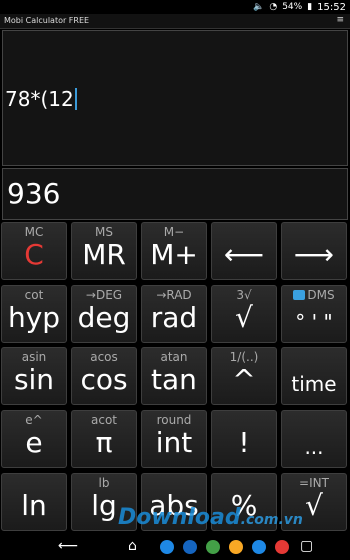 The width and height of the screenshot is (350, 560). Describe the element at coordinates (174, 254) in the screenshot. I see `key-label: M+` at that location.